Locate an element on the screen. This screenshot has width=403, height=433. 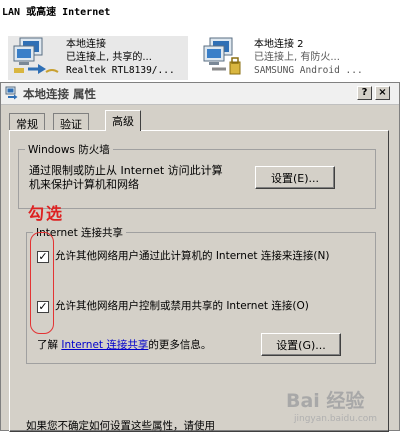
section-header: LAN 或高速 Internet is located at coordinates (56, 12).